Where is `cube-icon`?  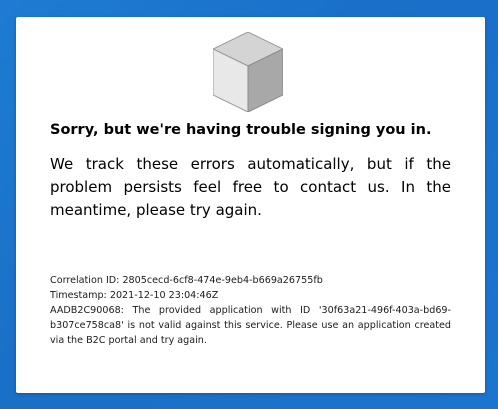 cube-icon is located at coordinates (248, 72).